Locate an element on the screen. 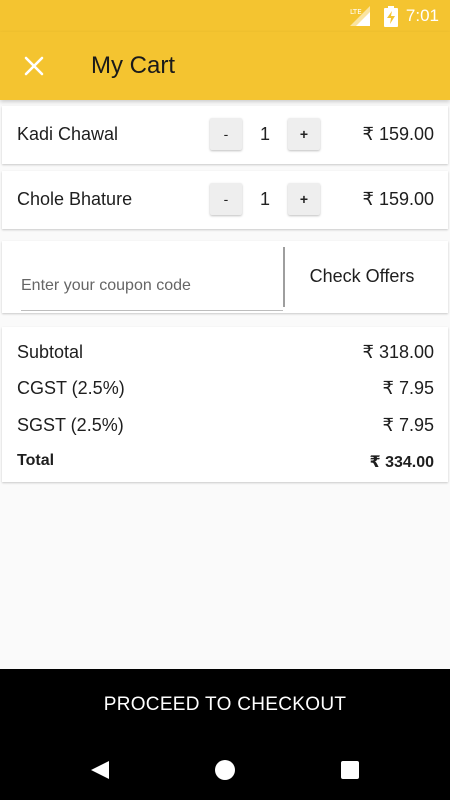  cgst-label: CGST (2.5%) is located at coordinates (71, 388).